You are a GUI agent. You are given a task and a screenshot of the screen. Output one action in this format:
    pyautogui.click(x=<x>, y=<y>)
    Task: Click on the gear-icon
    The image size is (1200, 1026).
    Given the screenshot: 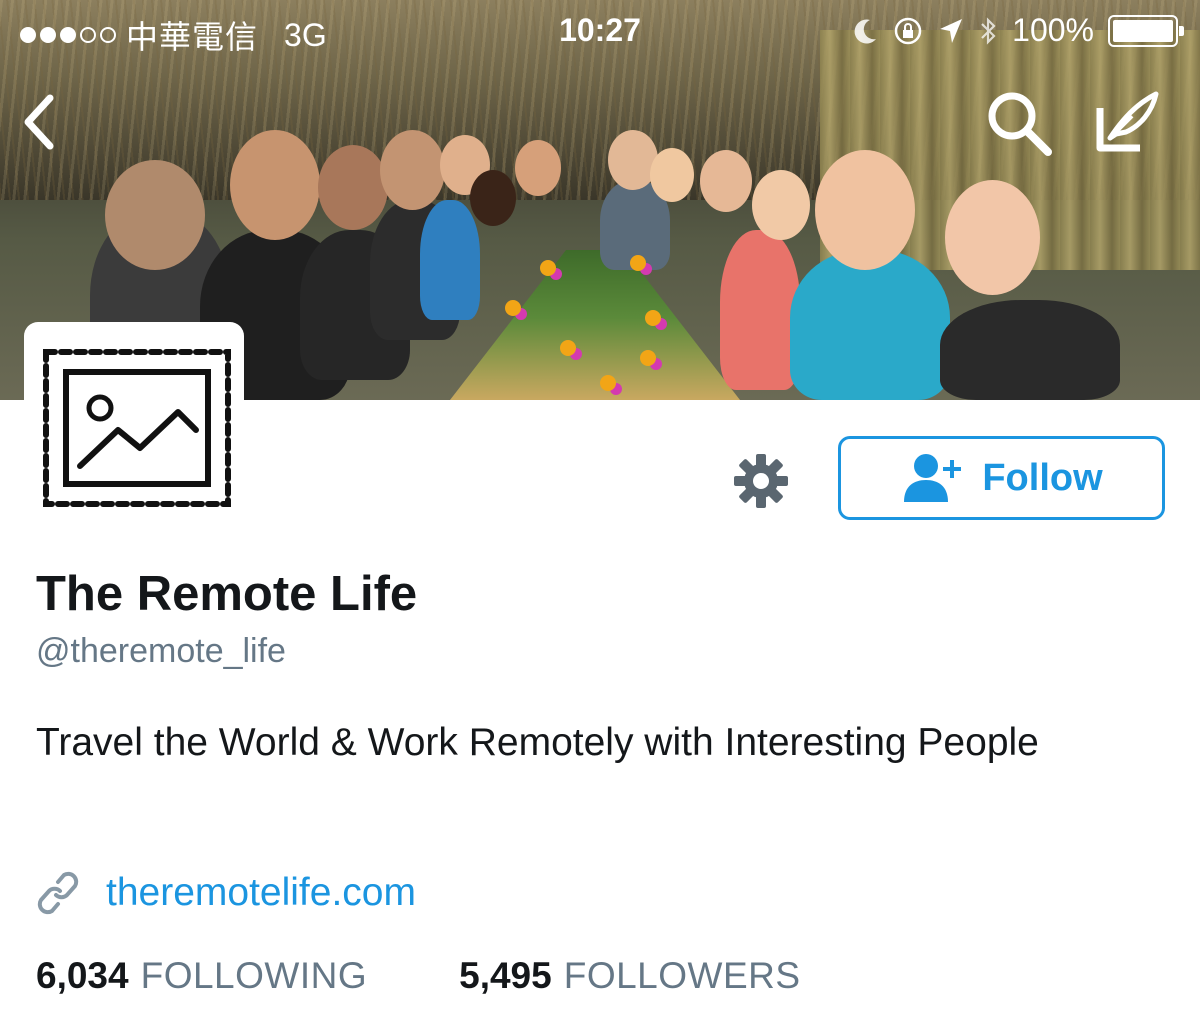 What is the action you would take?
    pyautogui.click(x=761, y=481)
    